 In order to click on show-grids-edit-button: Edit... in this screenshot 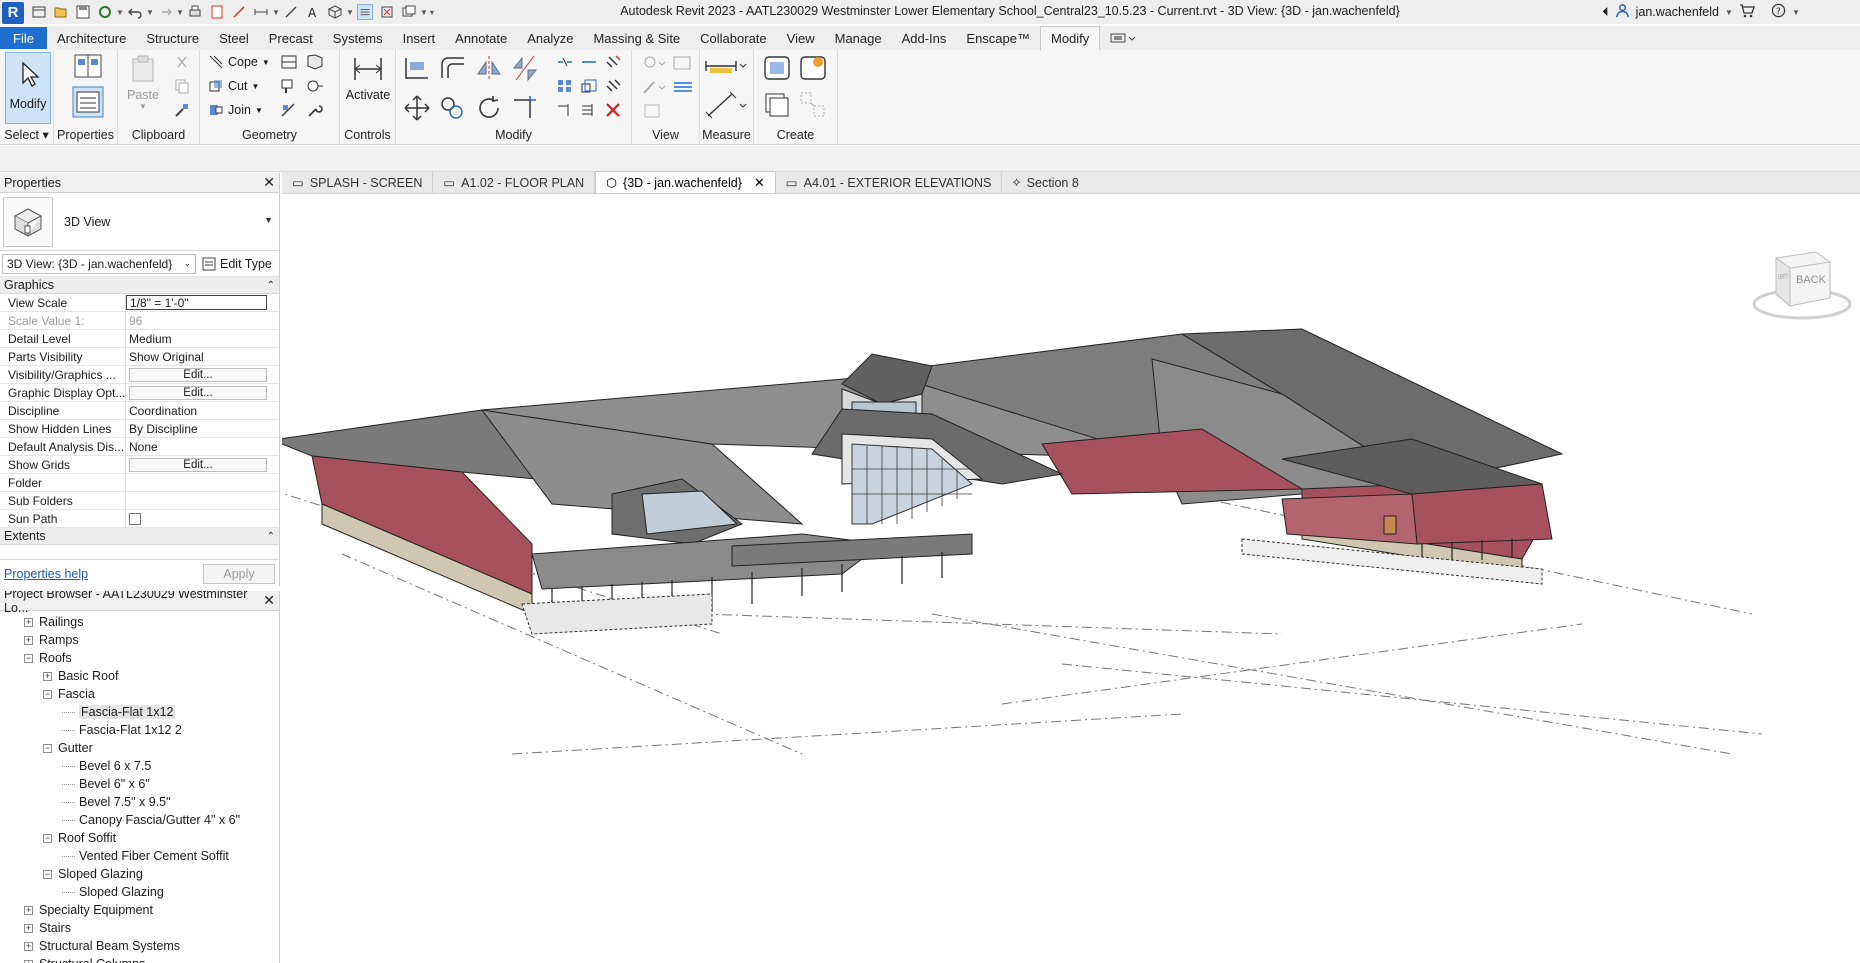, I will do `click(198, 464)`.